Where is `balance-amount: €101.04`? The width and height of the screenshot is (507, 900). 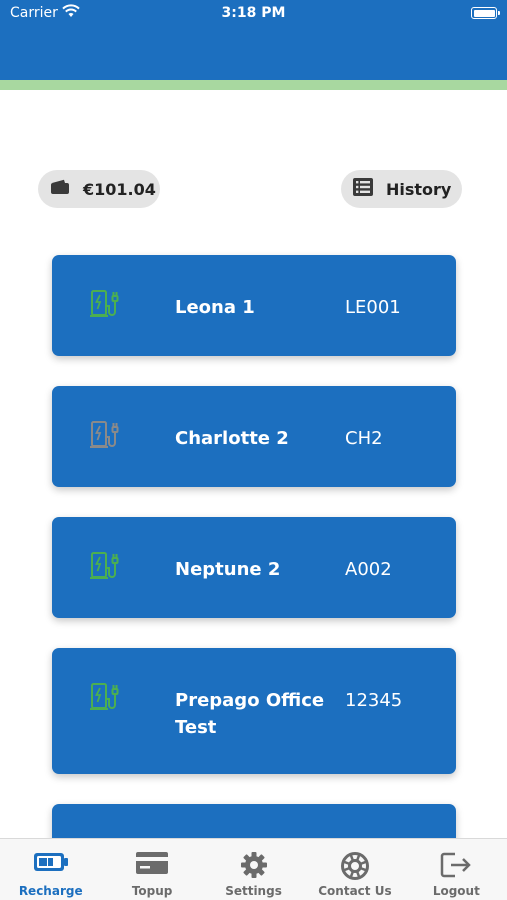 balance-amount: €101.04 is located at coordinates (119, 189).